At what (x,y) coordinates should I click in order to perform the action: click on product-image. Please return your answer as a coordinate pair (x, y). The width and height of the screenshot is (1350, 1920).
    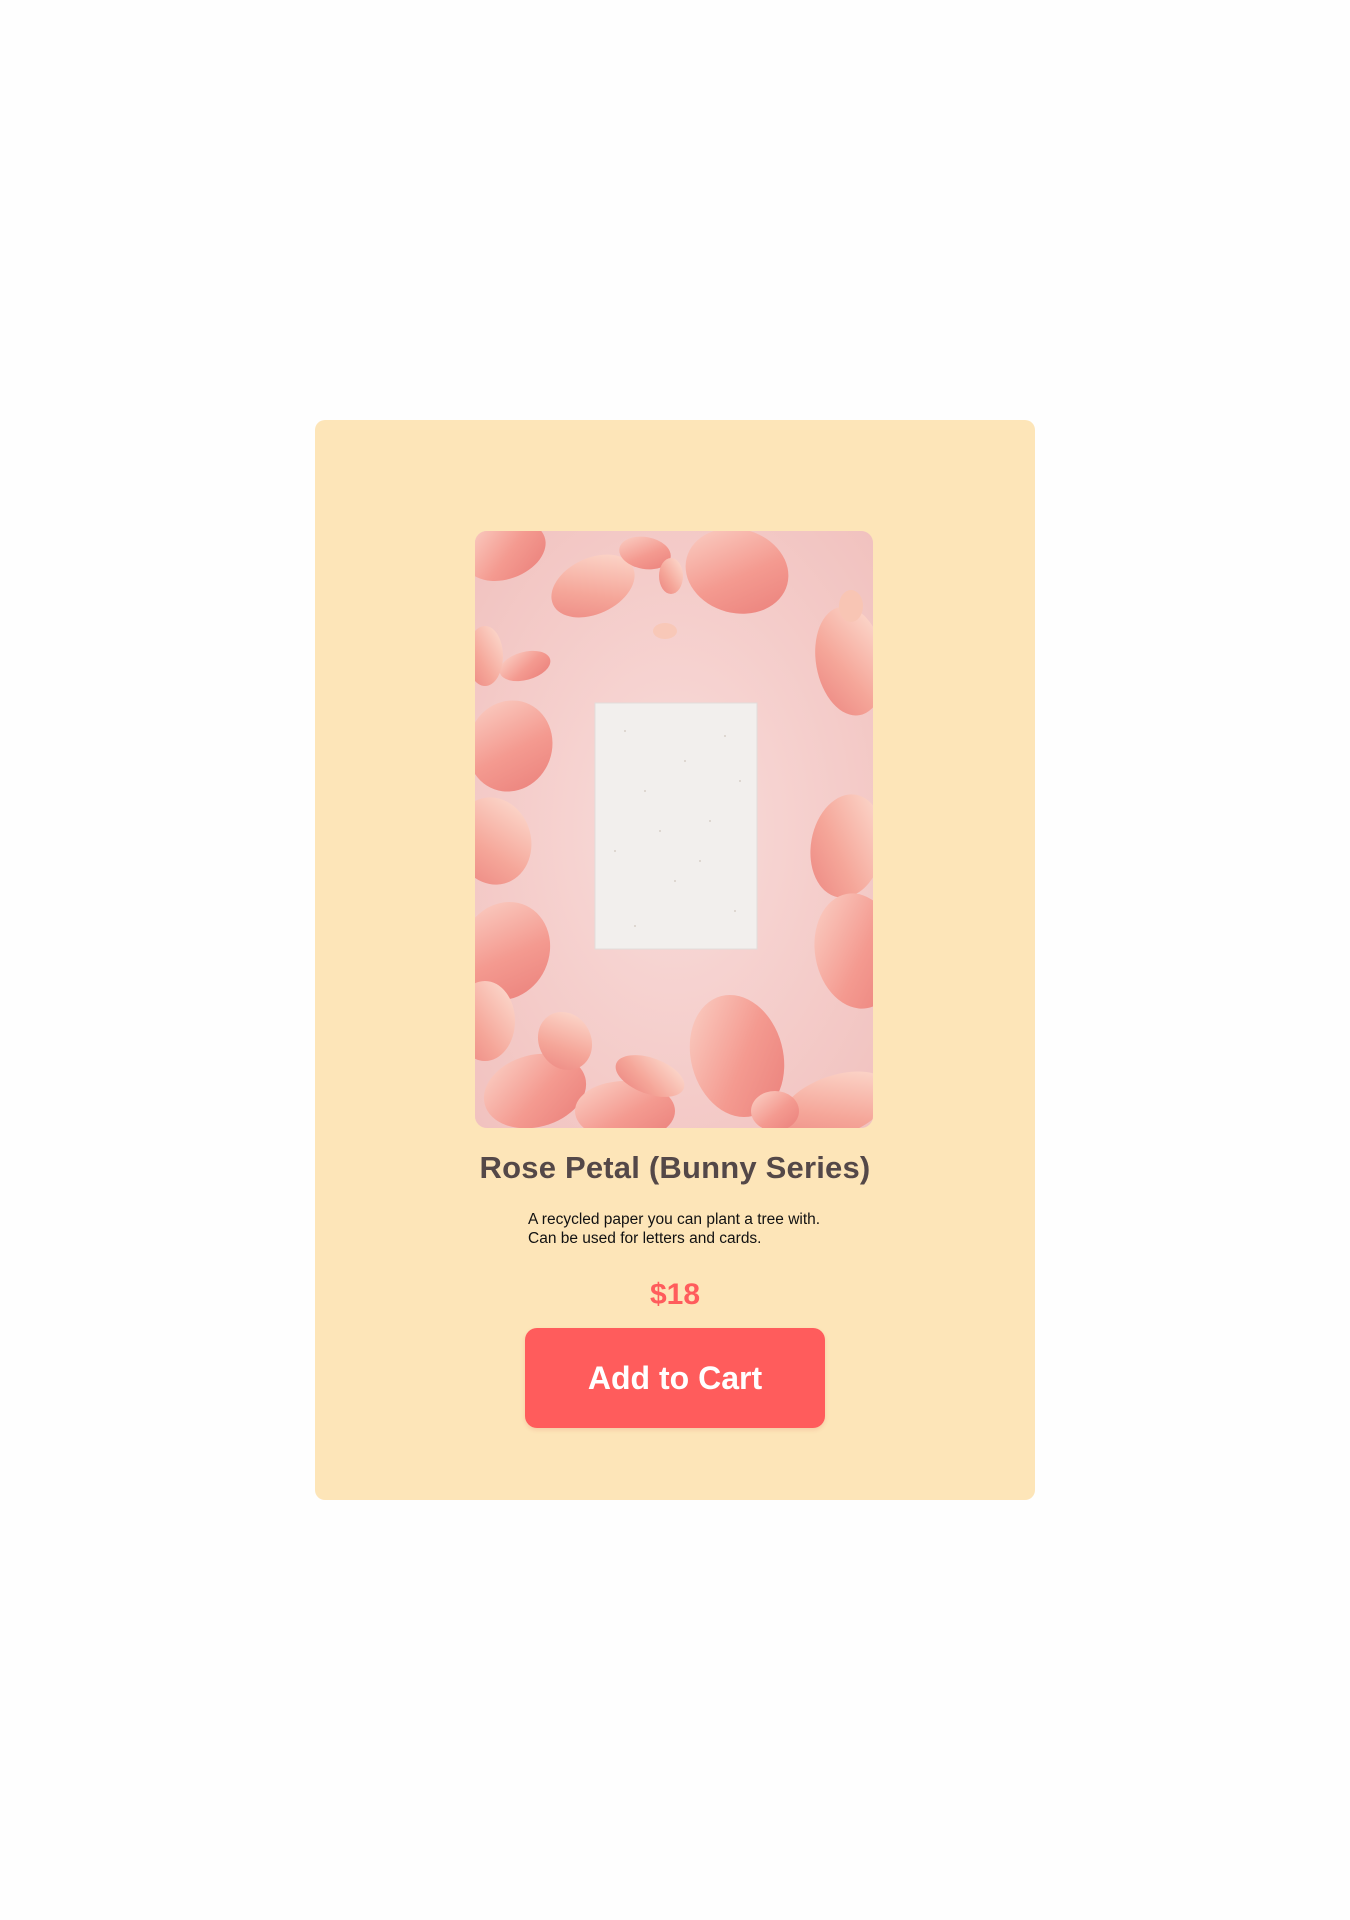
    Looking at the image, I should click on (674, 829).